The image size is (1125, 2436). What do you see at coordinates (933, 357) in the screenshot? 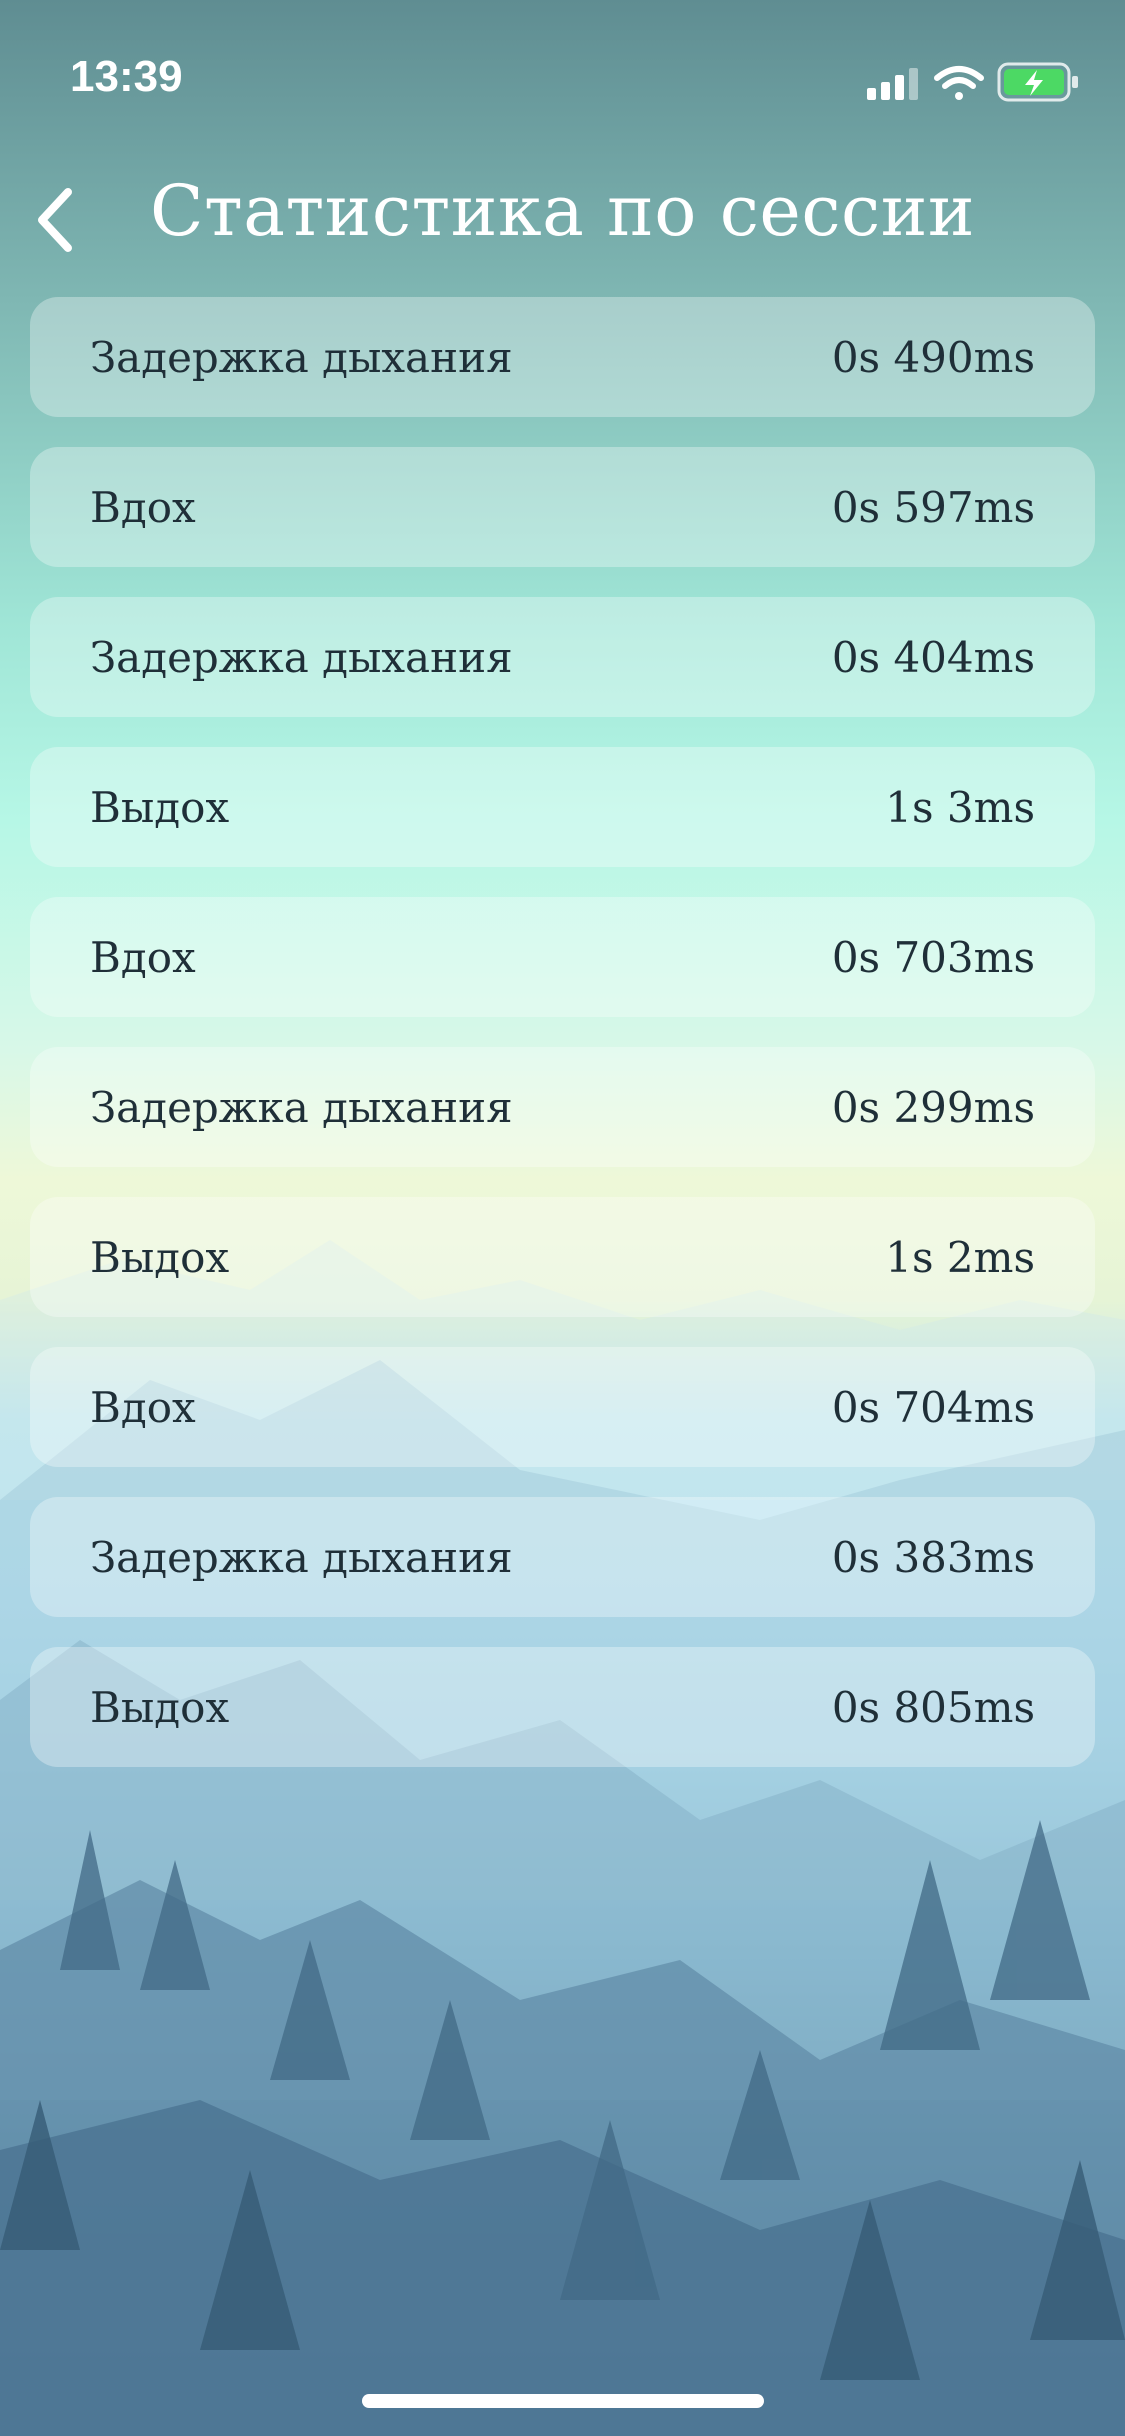
I see `phase-duration: 0s 490ms` at bounding box center [933, 357].